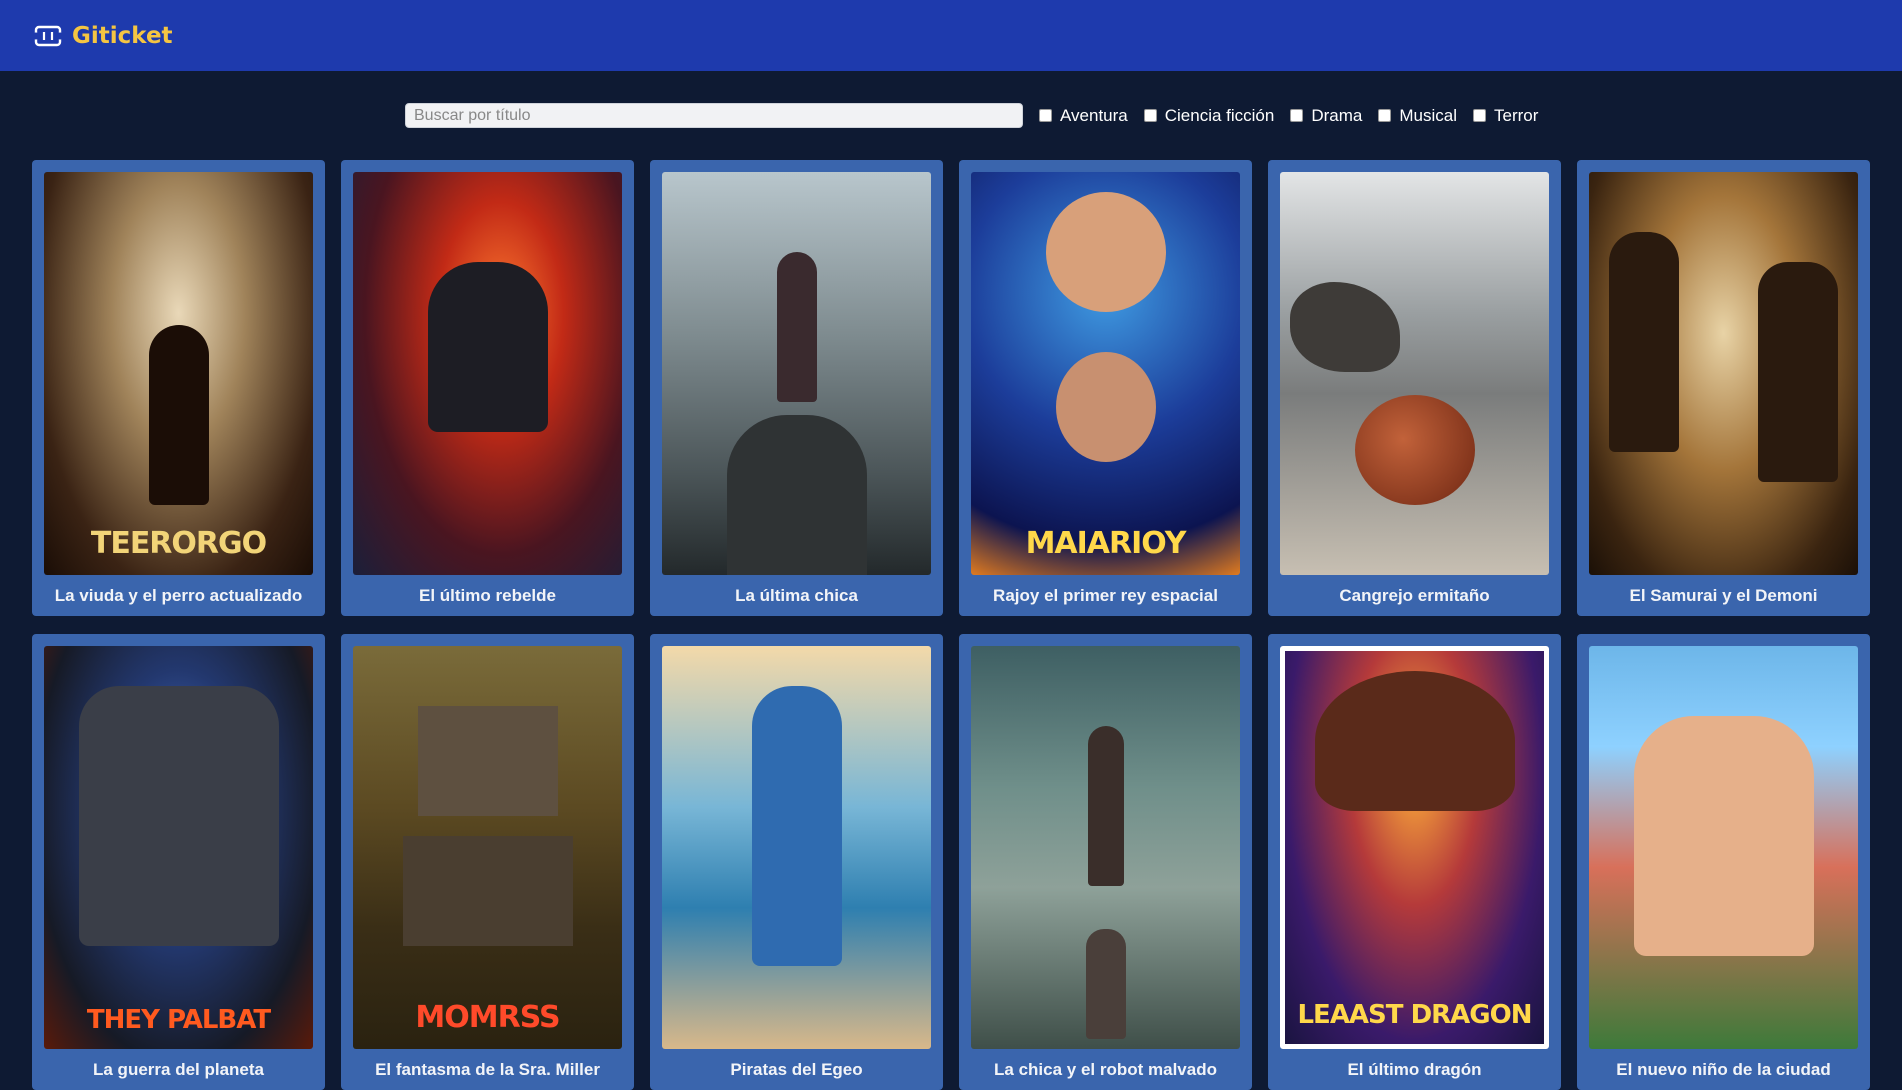 The width and height of the screenshot is (1902, 1090). I want to click on movie-card: MOMRSS El fantasma de la Sra. Miller, so click(487, 862).